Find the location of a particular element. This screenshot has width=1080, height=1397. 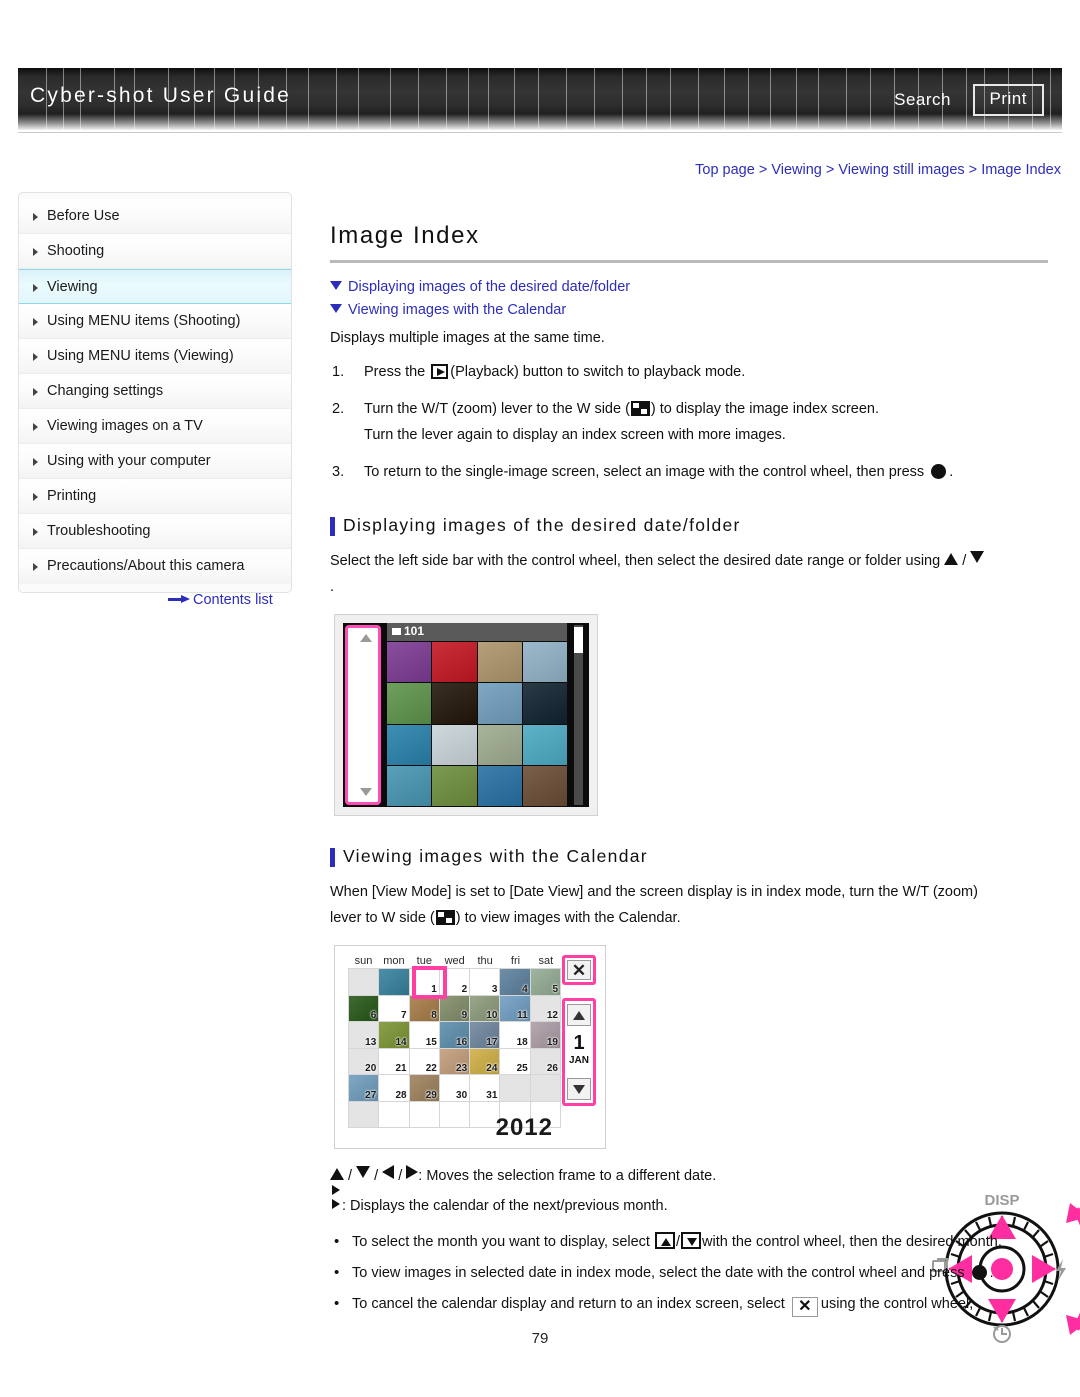

calendar-day-cell: 3 is located at coordinates (485, 982).